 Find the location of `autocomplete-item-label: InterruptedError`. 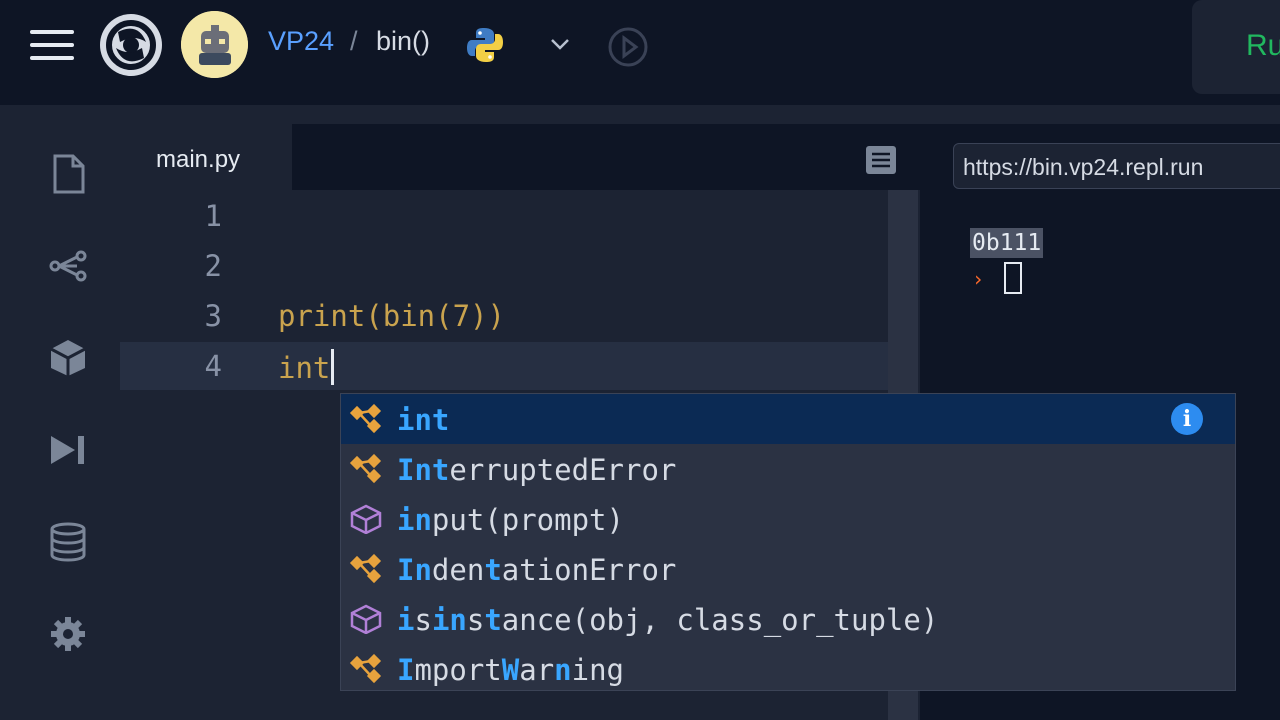

autocomplete-item-label: InterruptedError is located at coordinates (537, 470).